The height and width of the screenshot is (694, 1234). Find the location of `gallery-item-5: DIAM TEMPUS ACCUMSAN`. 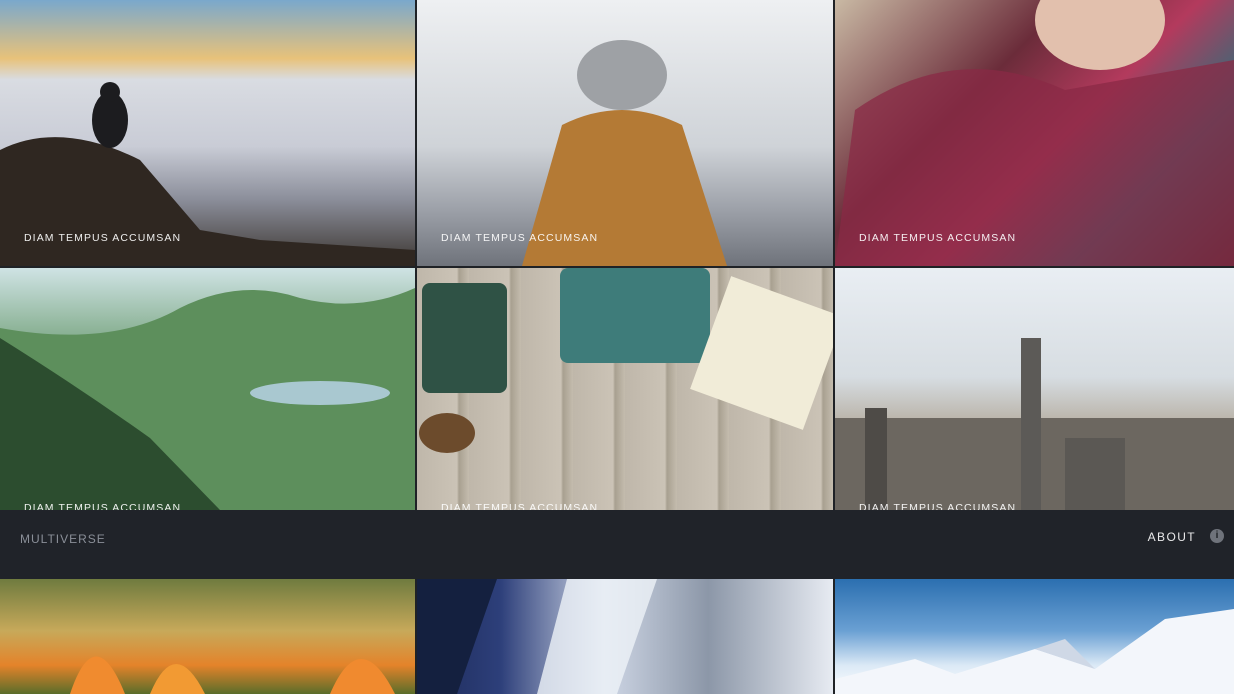

gallery-item-5: DIAM TEMPUS ACCUMSAN is located at coordinates (625, 389).